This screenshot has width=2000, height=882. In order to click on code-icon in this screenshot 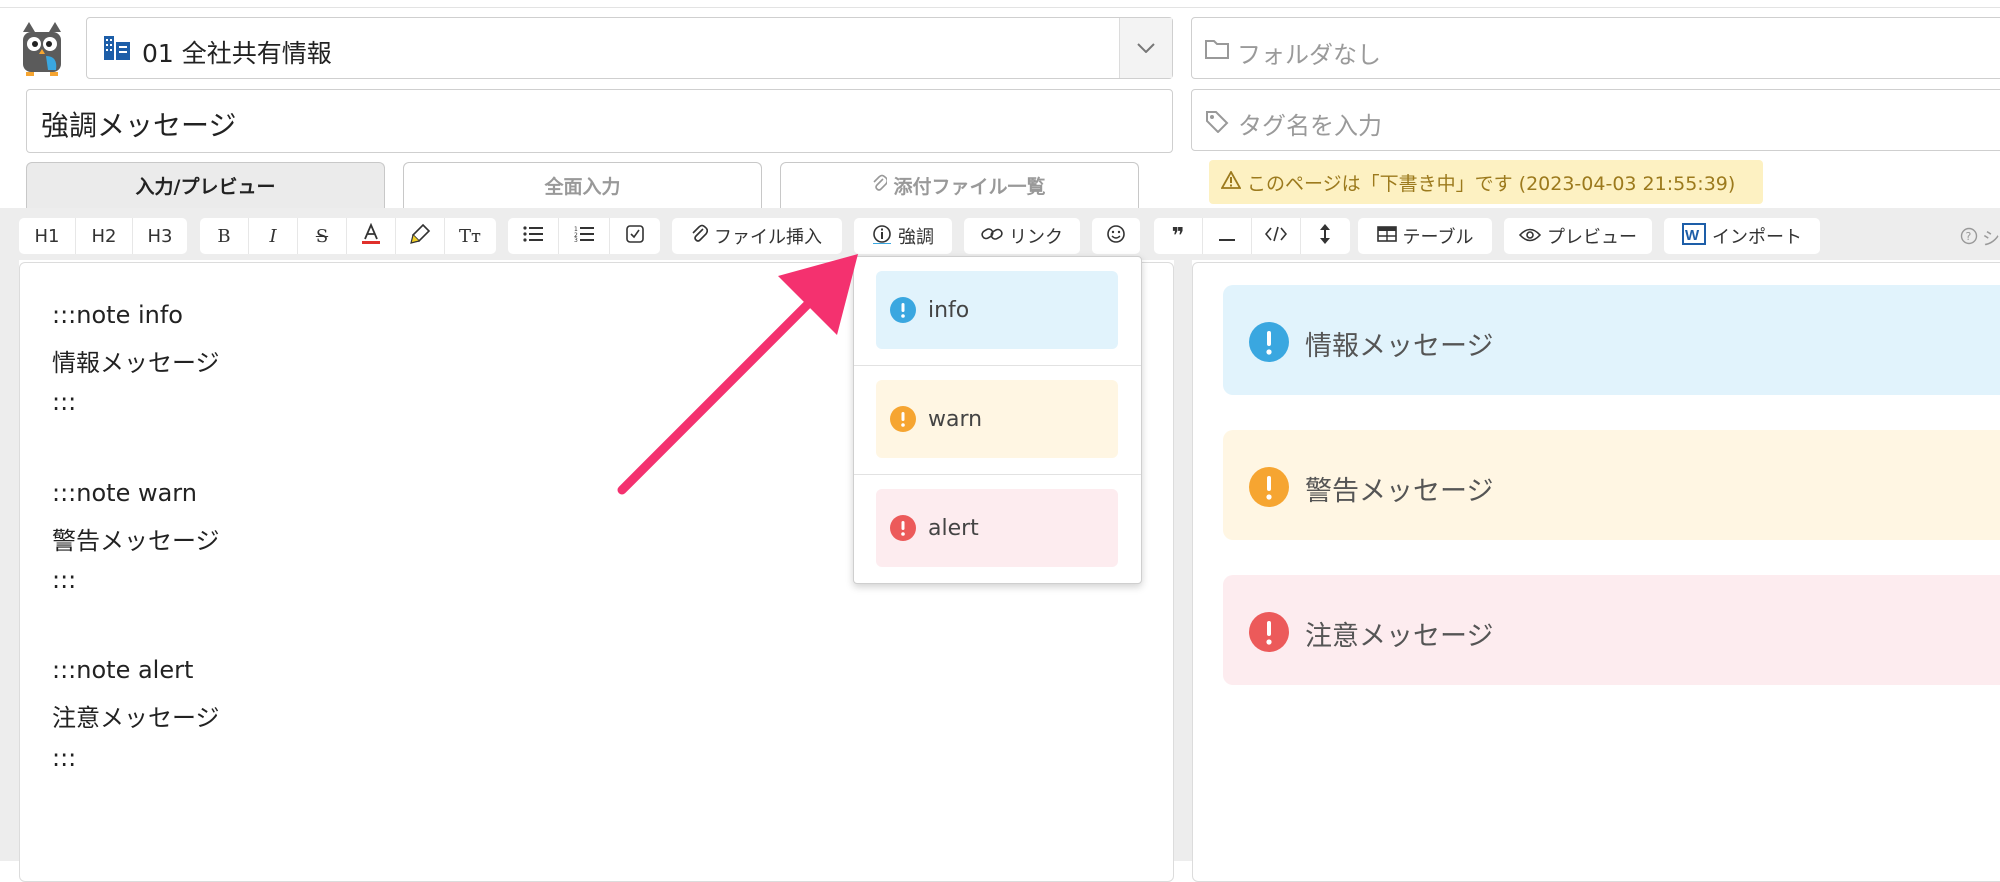, I will do `click(1276, 236)`.